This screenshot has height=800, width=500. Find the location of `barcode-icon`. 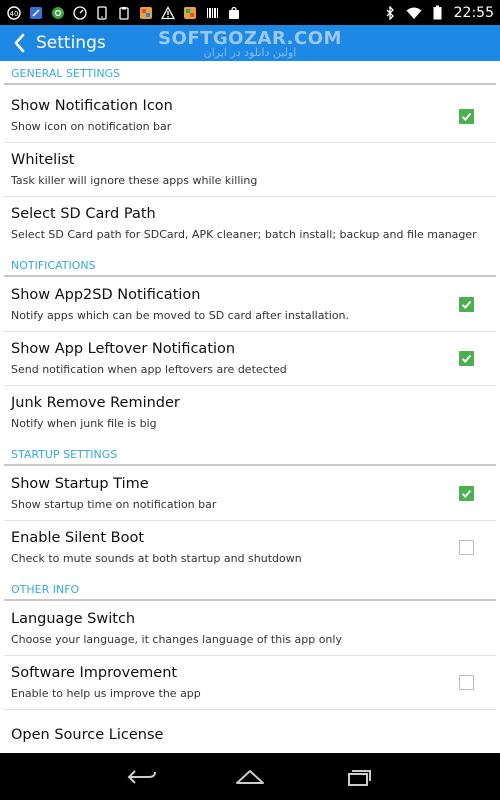

barcode-icon is located at coordinates (212, 13).